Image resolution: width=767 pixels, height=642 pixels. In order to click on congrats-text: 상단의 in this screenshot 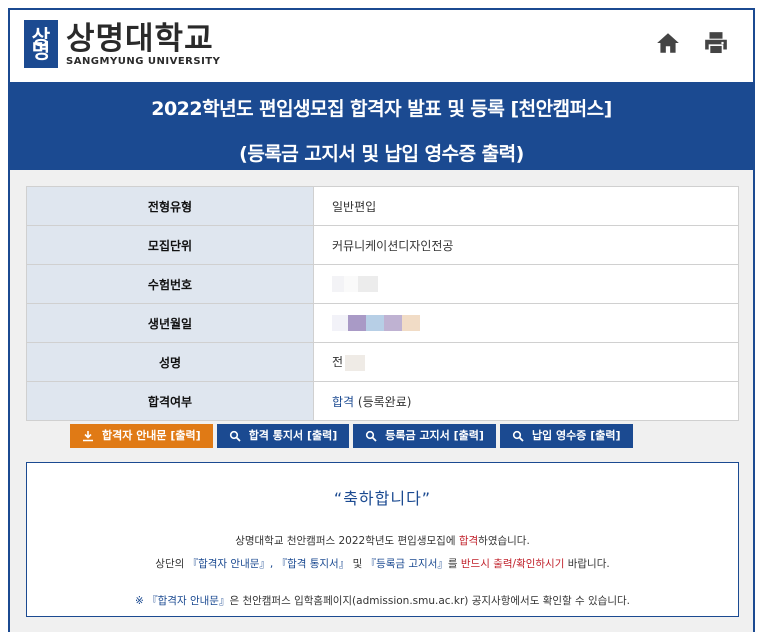, I will do `click(171, 564)`.